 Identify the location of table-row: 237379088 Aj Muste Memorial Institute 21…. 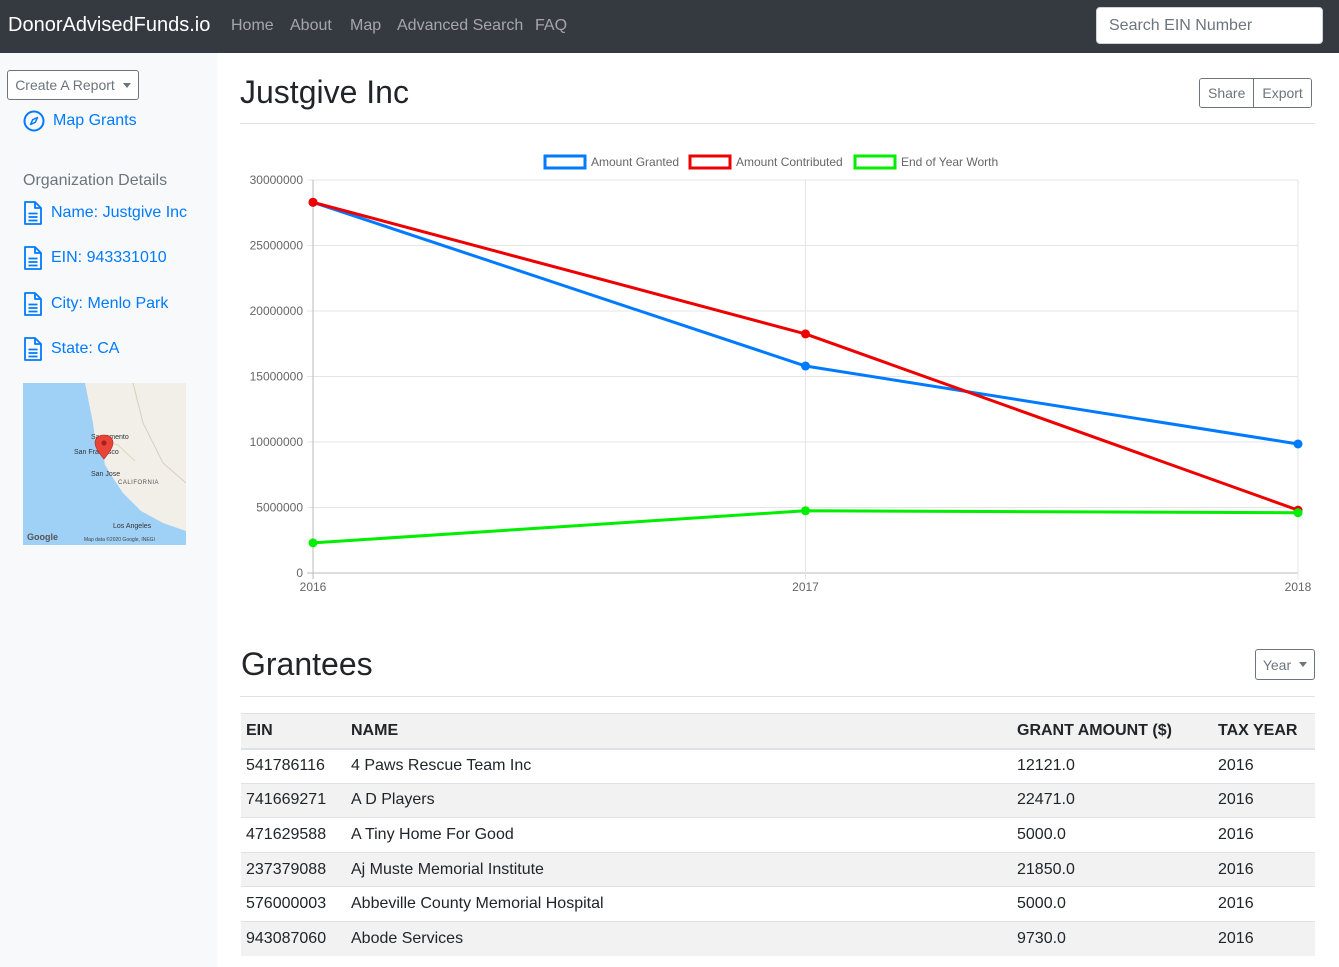
(778, 869).